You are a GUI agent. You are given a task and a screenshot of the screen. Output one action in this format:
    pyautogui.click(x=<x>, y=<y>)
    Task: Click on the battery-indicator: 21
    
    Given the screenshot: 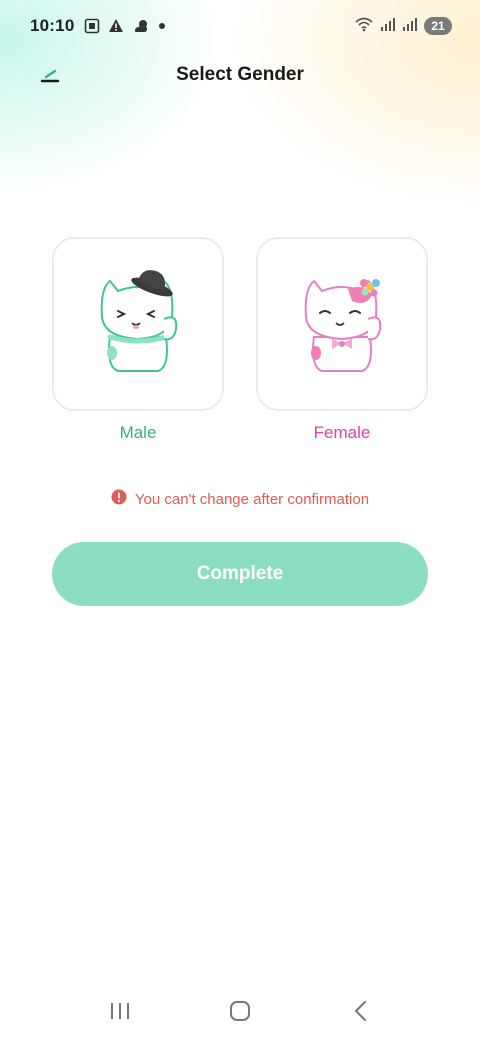 What is the action you would take?
    pyautogui.click(x=438, y=26)
    